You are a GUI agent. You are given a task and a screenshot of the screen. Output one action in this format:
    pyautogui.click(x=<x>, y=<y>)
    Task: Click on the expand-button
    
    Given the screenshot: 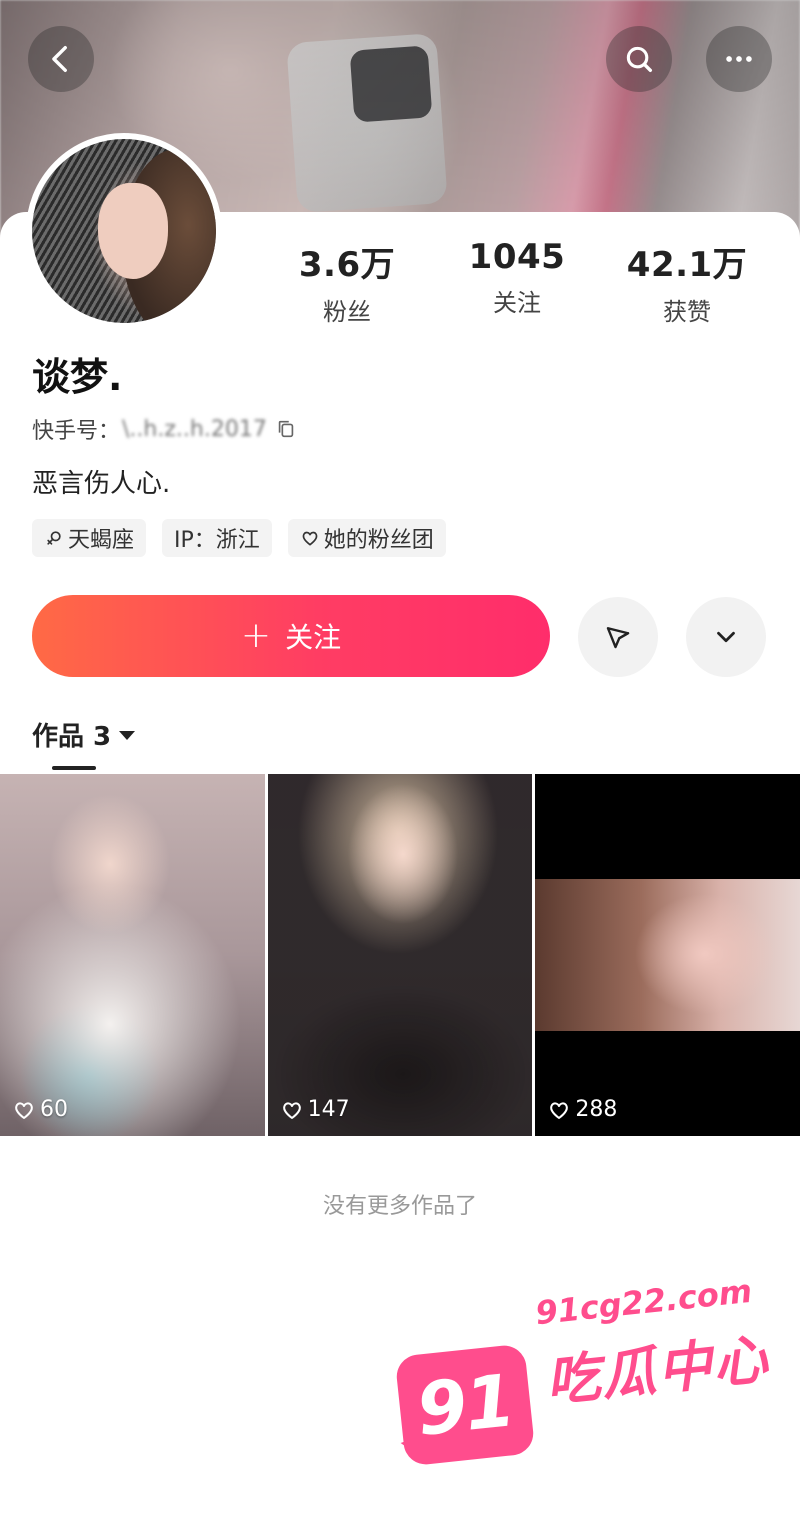 What is the action you would take?
    pyautogui.click(x=726, y=637)
    